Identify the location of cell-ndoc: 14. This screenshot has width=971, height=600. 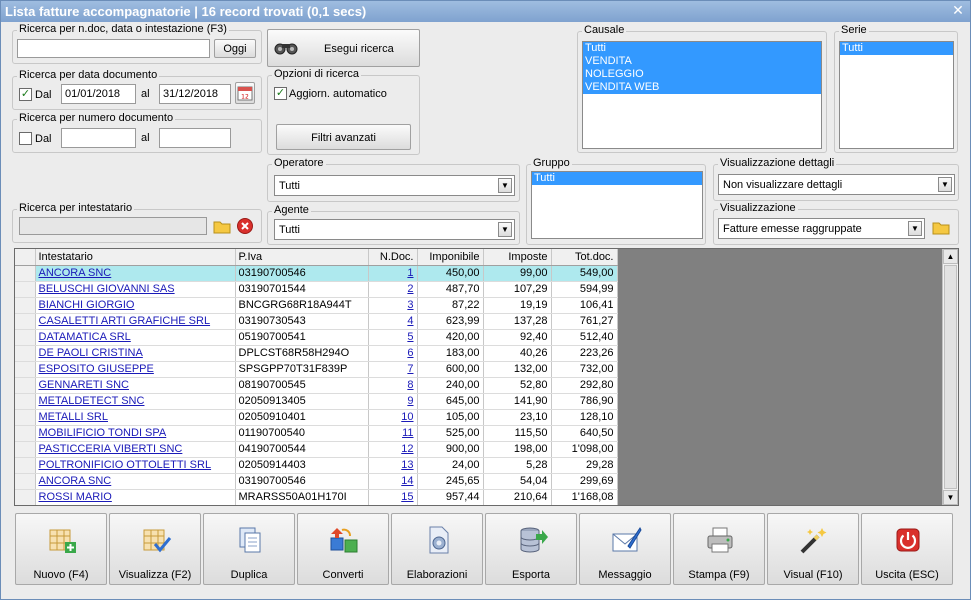
(393, 481).